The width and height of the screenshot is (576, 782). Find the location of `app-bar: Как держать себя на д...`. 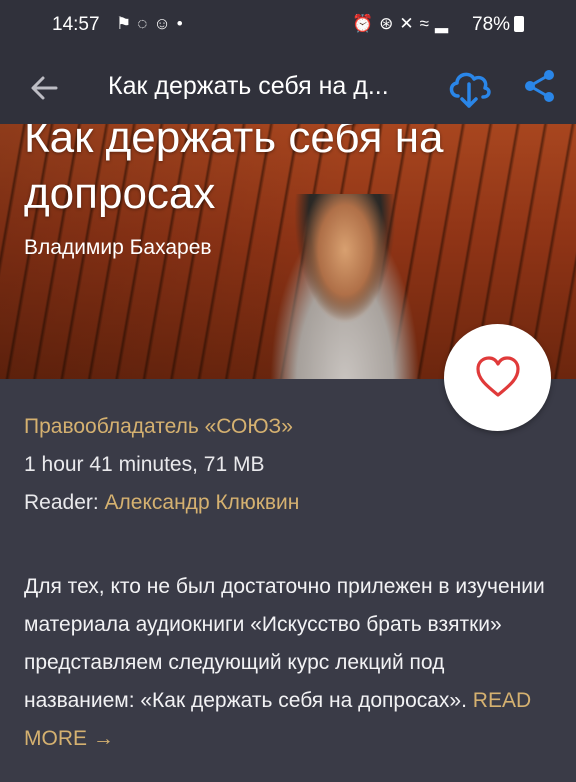

app-bar: Как держать себя на д... is located at coordinates (288, 88).